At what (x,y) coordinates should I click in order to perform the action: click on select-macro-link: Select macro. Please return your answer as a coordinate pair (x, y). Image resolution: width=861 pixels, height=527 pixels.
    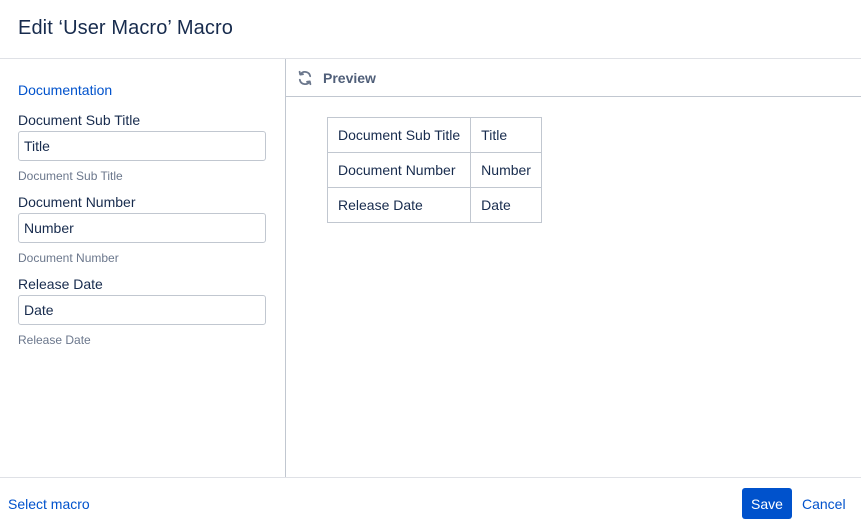
    Looking at the image, I should click on (49, 504).